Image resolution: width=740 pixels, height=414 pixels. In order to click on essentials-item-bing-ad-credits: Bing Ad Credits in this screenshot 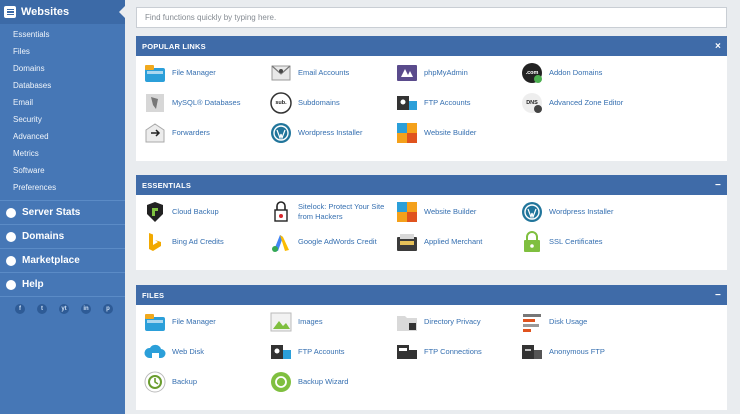, I will do `click(207, 242)`.